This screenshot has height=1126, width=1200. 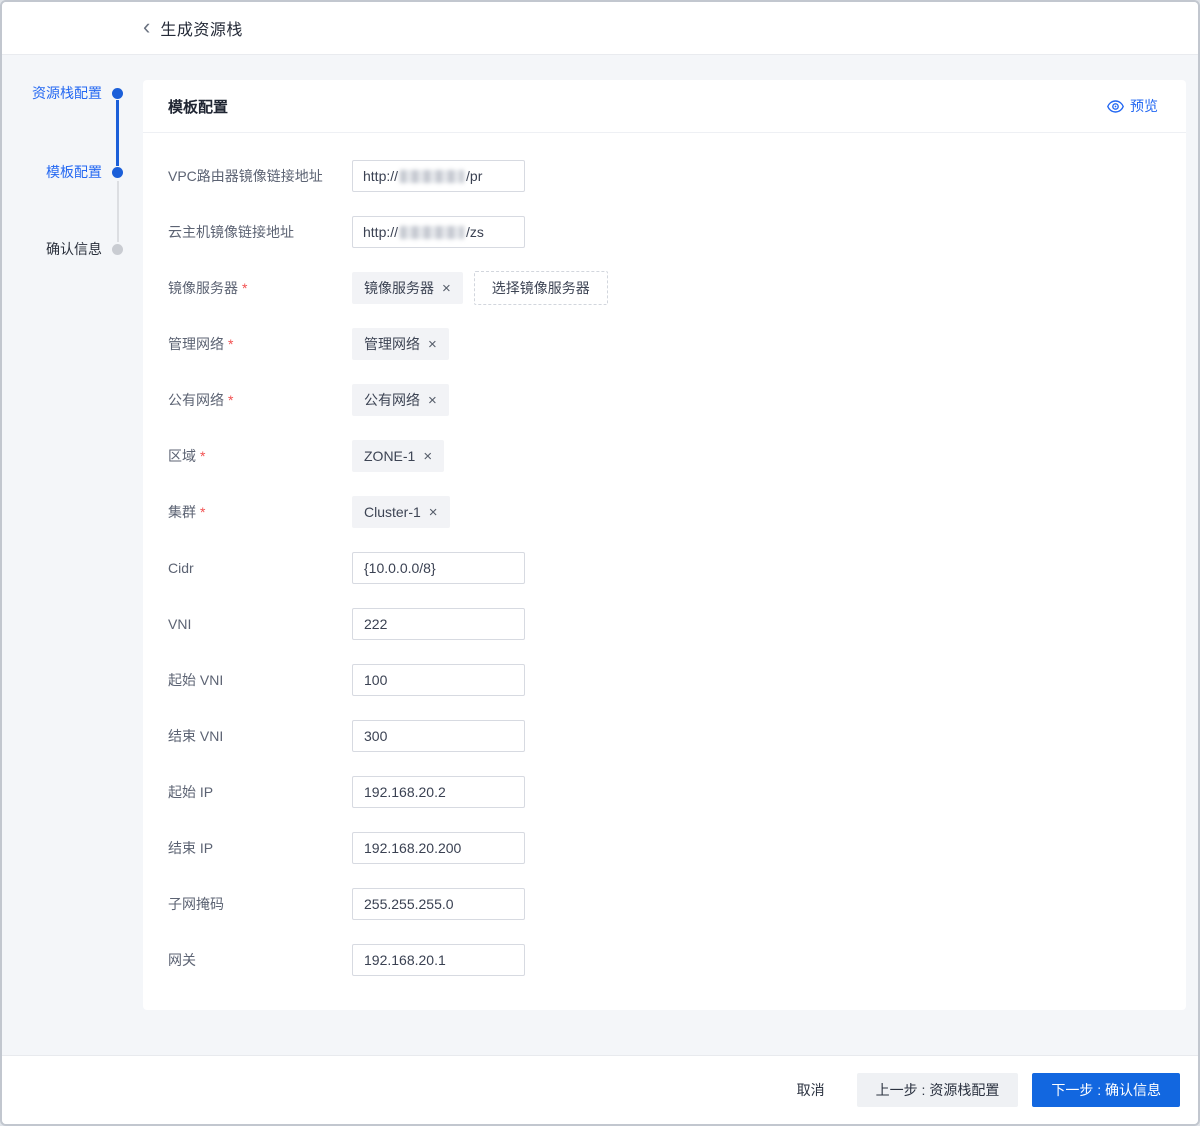 I want to click on vpc-router-image-url-label: VPC路由器镜像链接地址, so click(x=245, y=176).